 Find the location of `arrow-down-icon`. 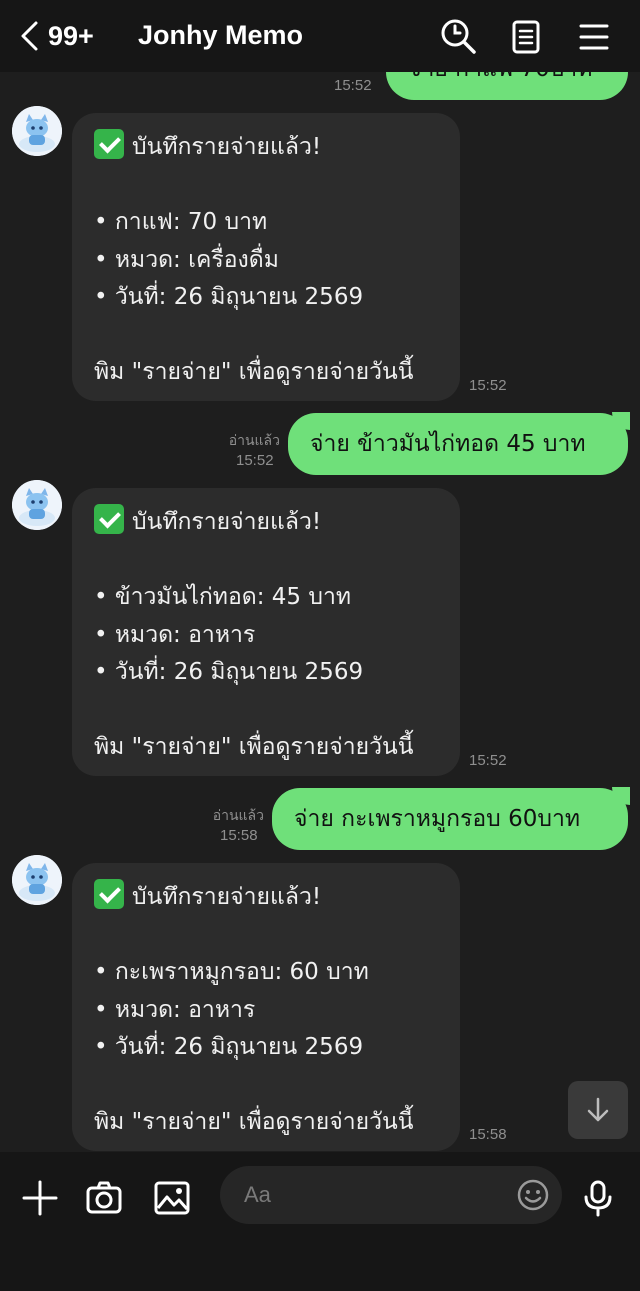

arrow-down-icon is located at coordinates (598, 1109).